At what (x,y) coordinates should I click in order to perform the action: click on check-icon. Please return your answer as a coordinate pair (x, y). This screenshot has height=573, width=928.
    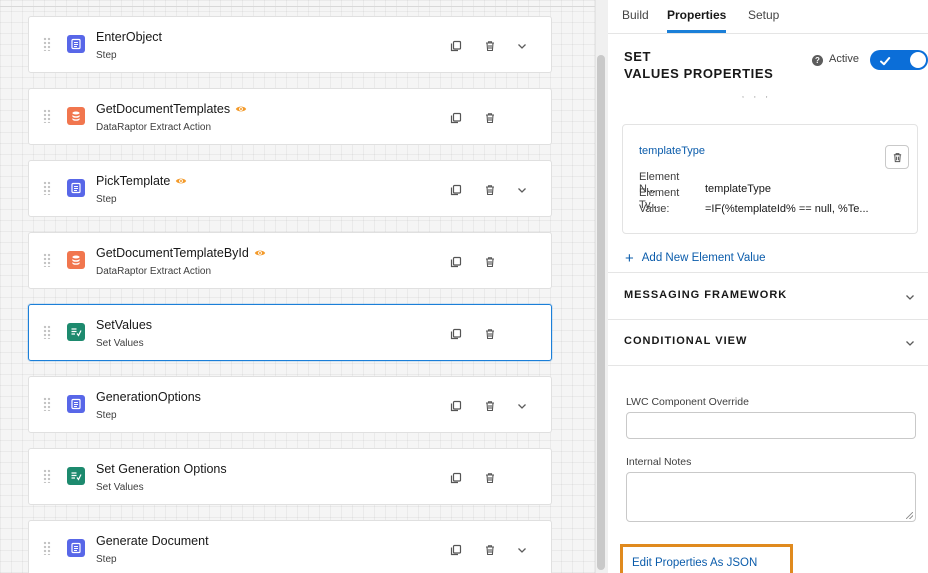
    Looking at the image, I should click on (885, 60).